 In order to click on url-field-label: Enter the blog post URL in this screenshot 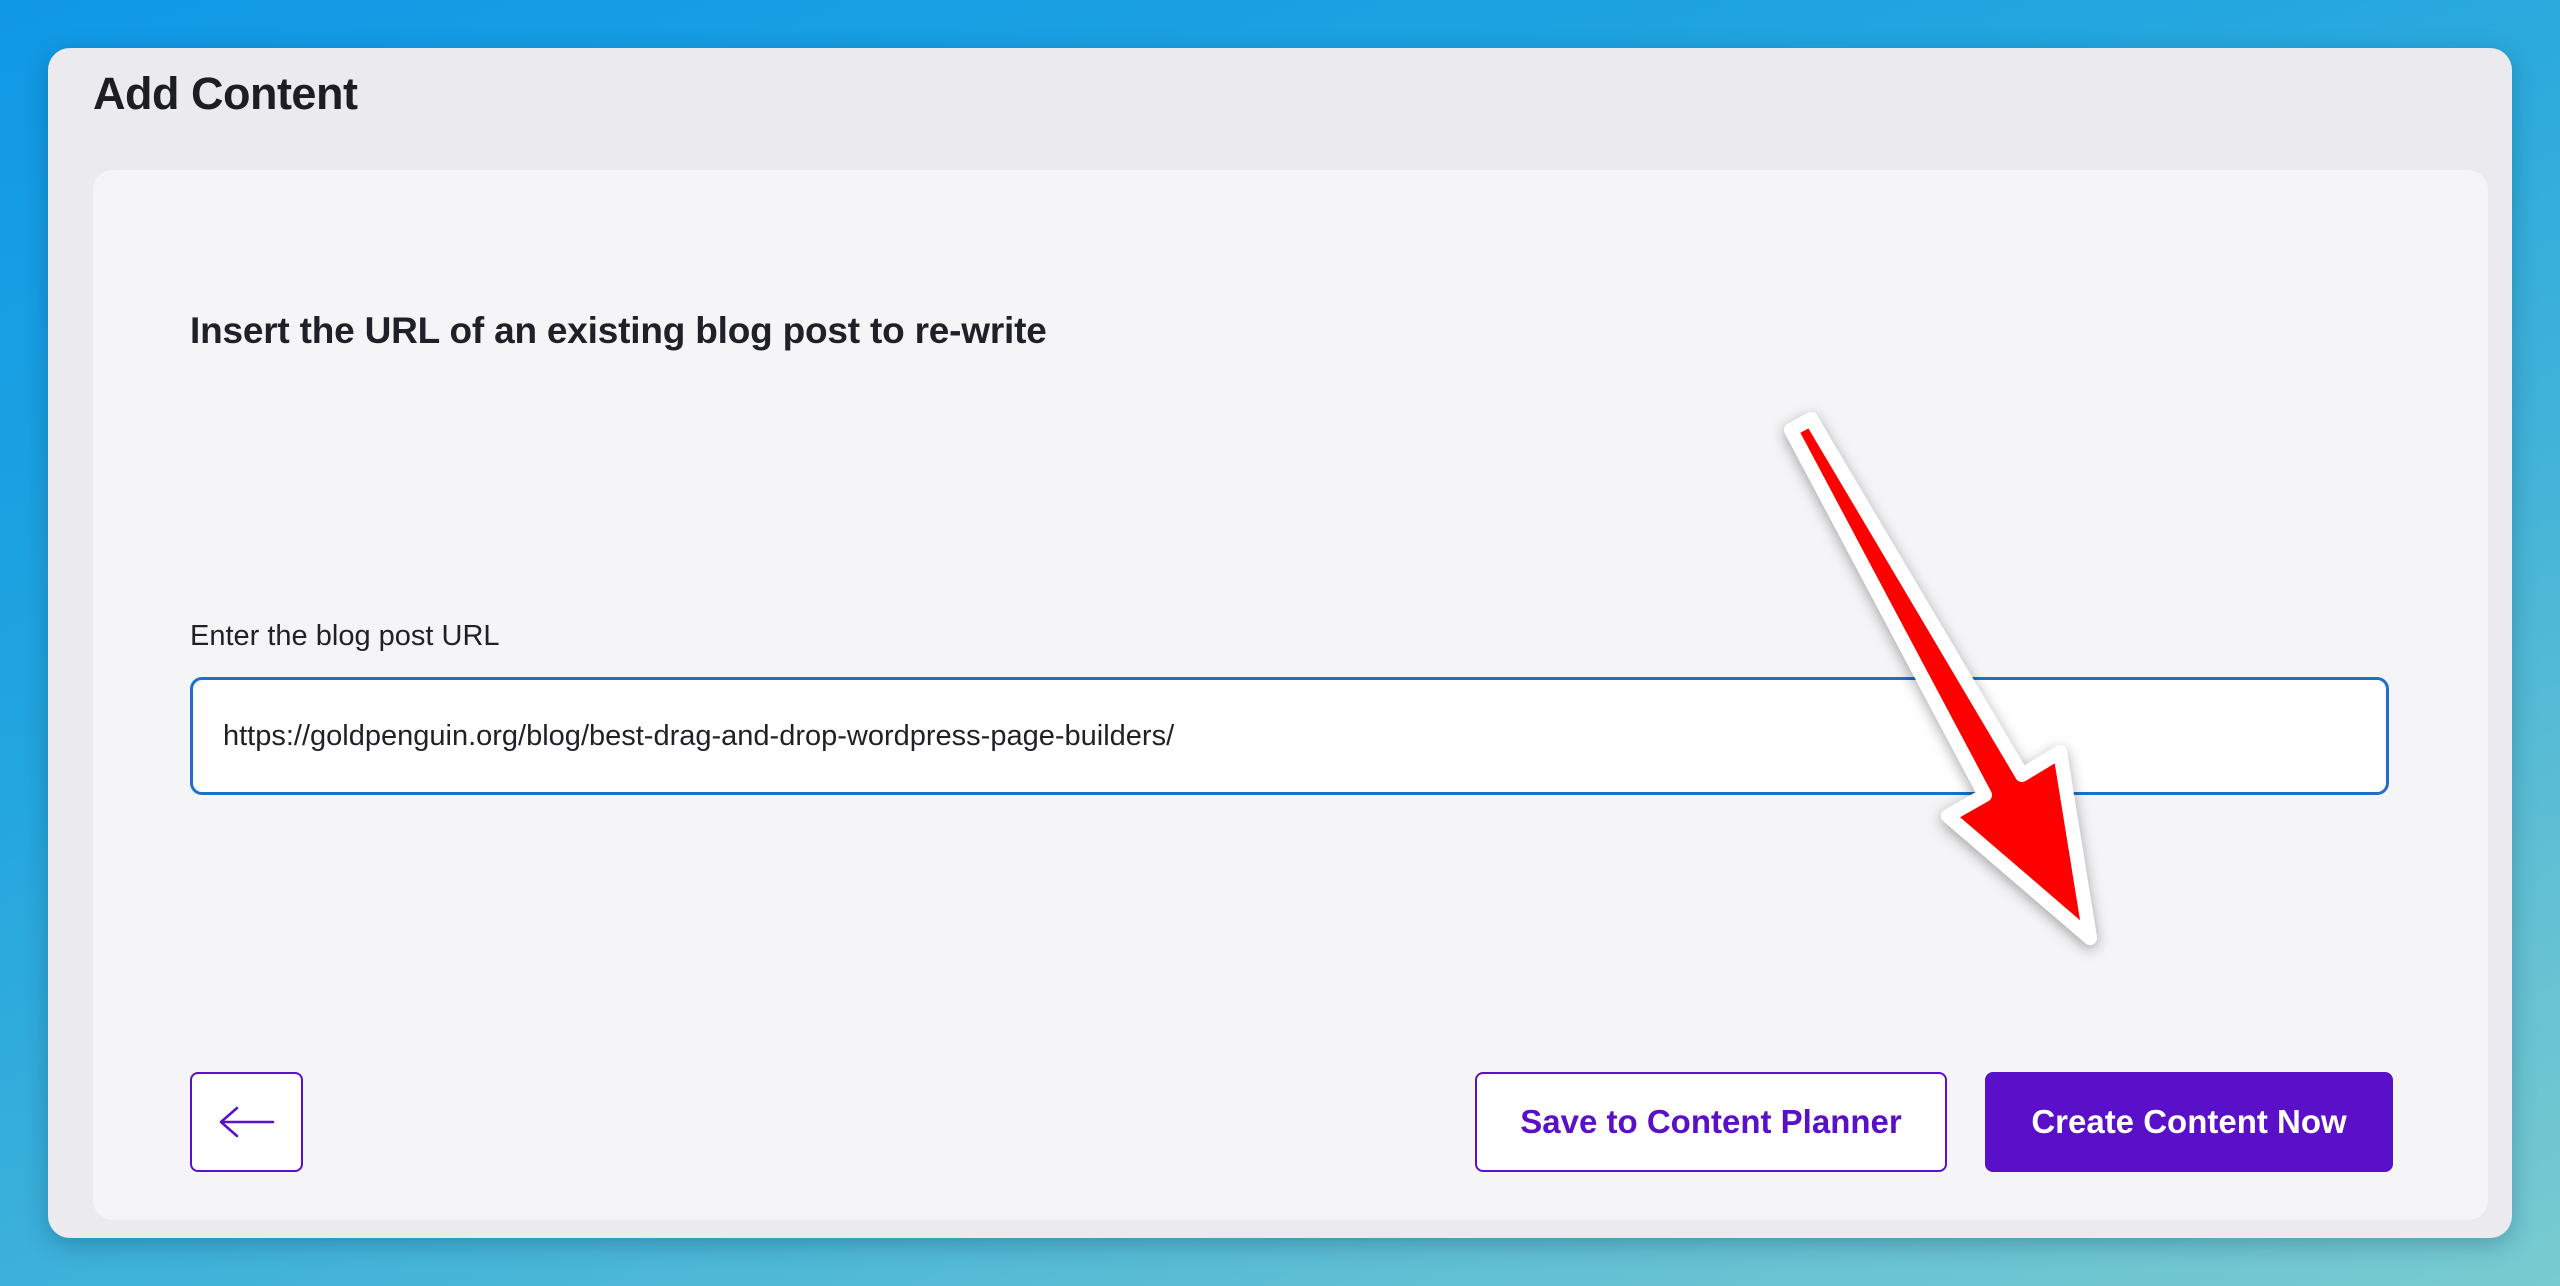, I will do `click(345, 636)`.